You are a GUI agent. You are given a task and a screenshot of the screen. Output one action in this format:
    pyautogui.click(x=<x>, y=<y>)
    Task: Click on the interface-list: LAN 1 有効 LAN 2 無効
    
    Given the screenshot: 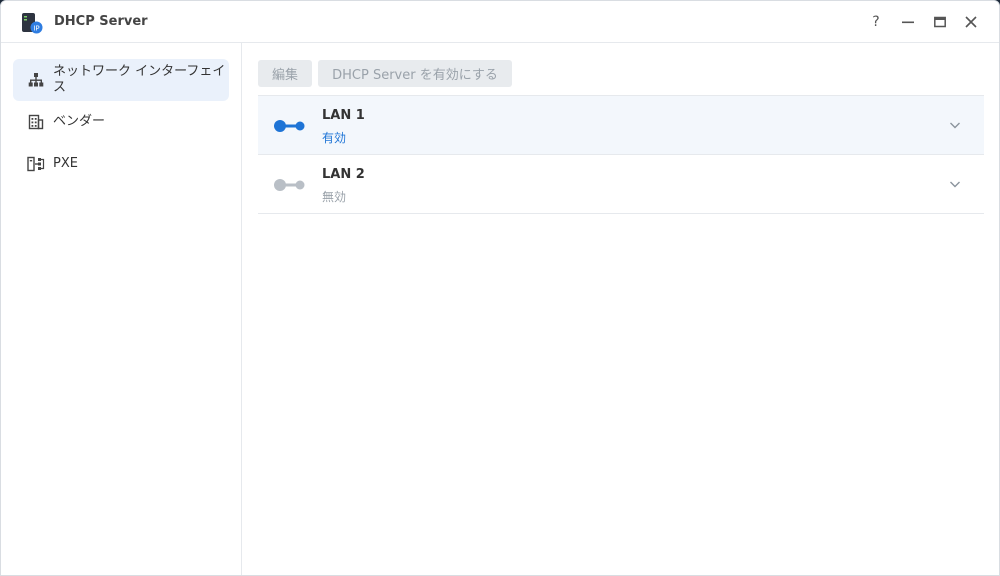 What is the action you would take?
    pyautogui.click(x=621, y=154)
    